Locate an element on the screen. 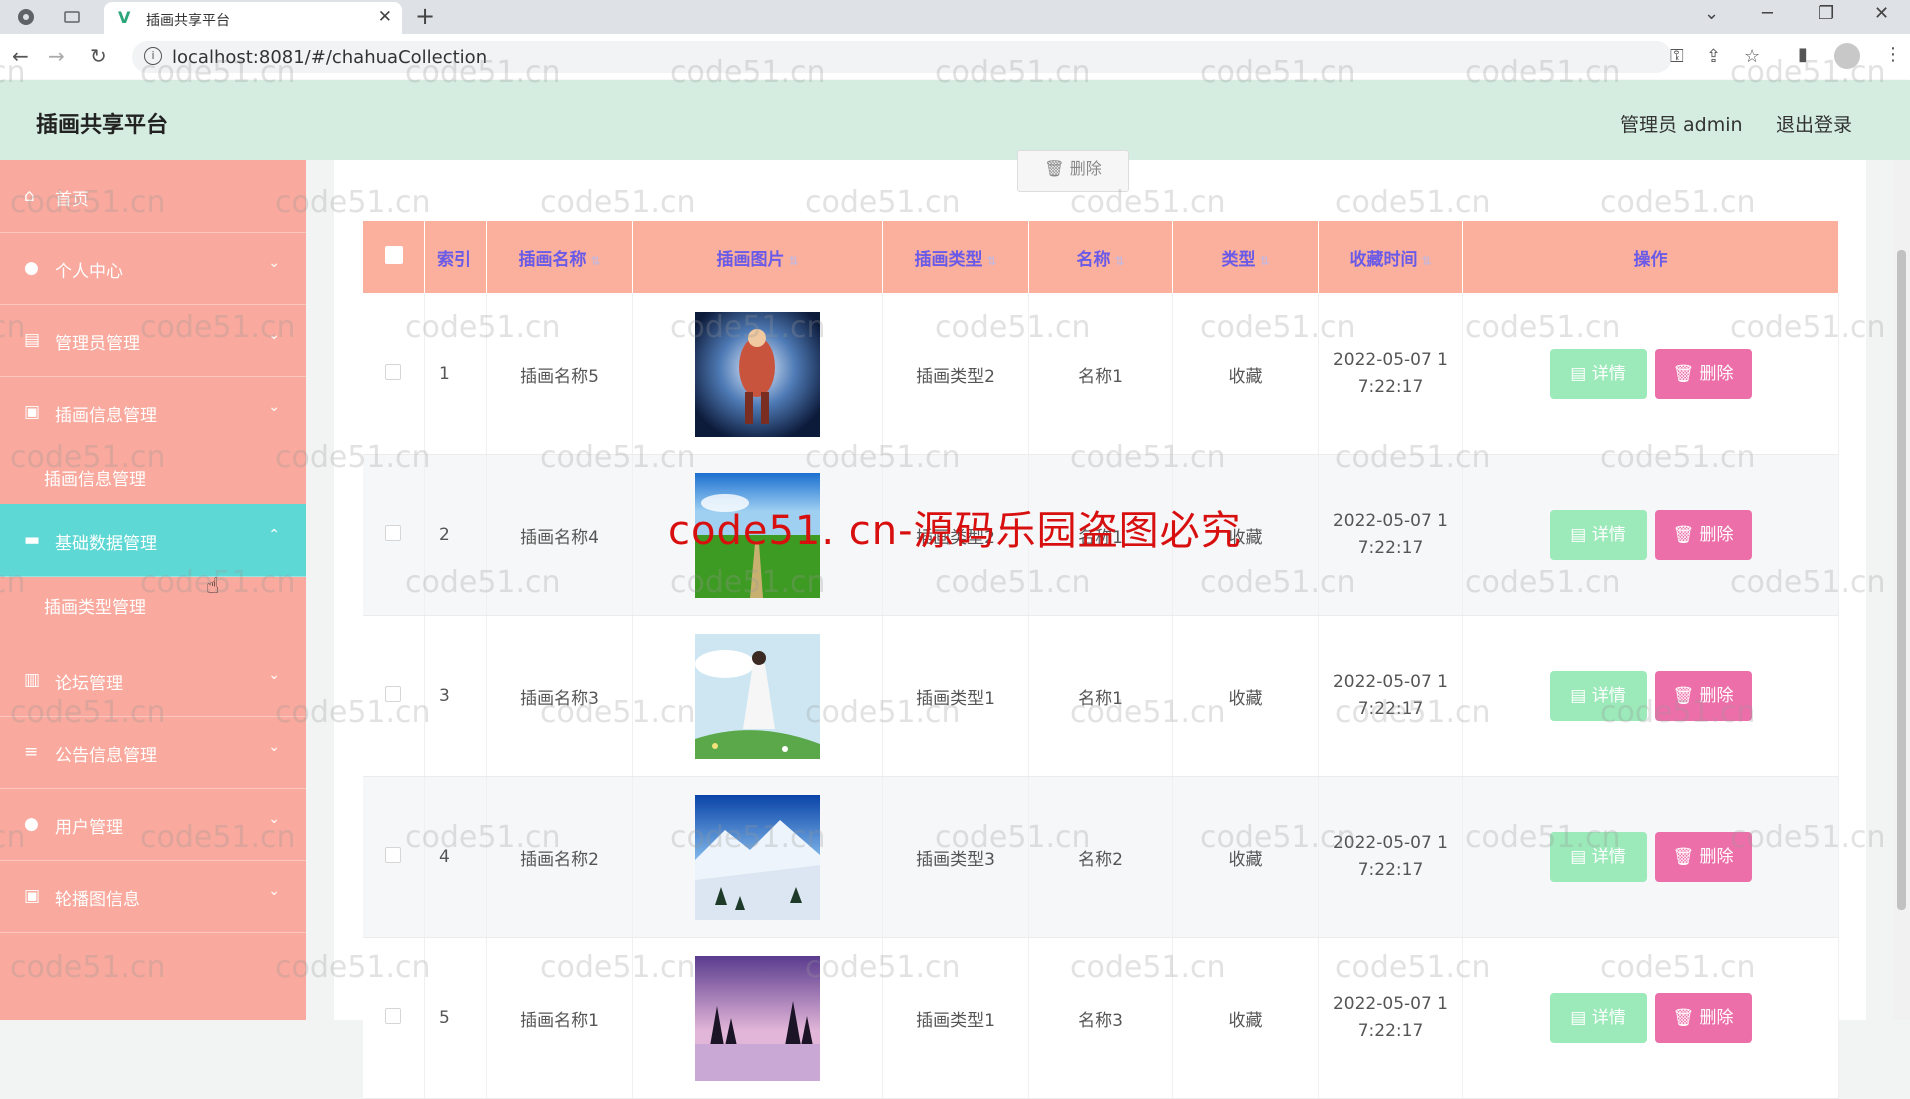 This screenshot has width=1910, height=1099. chevron-down-icon: ⌄ is located at coordinates (274, 675).